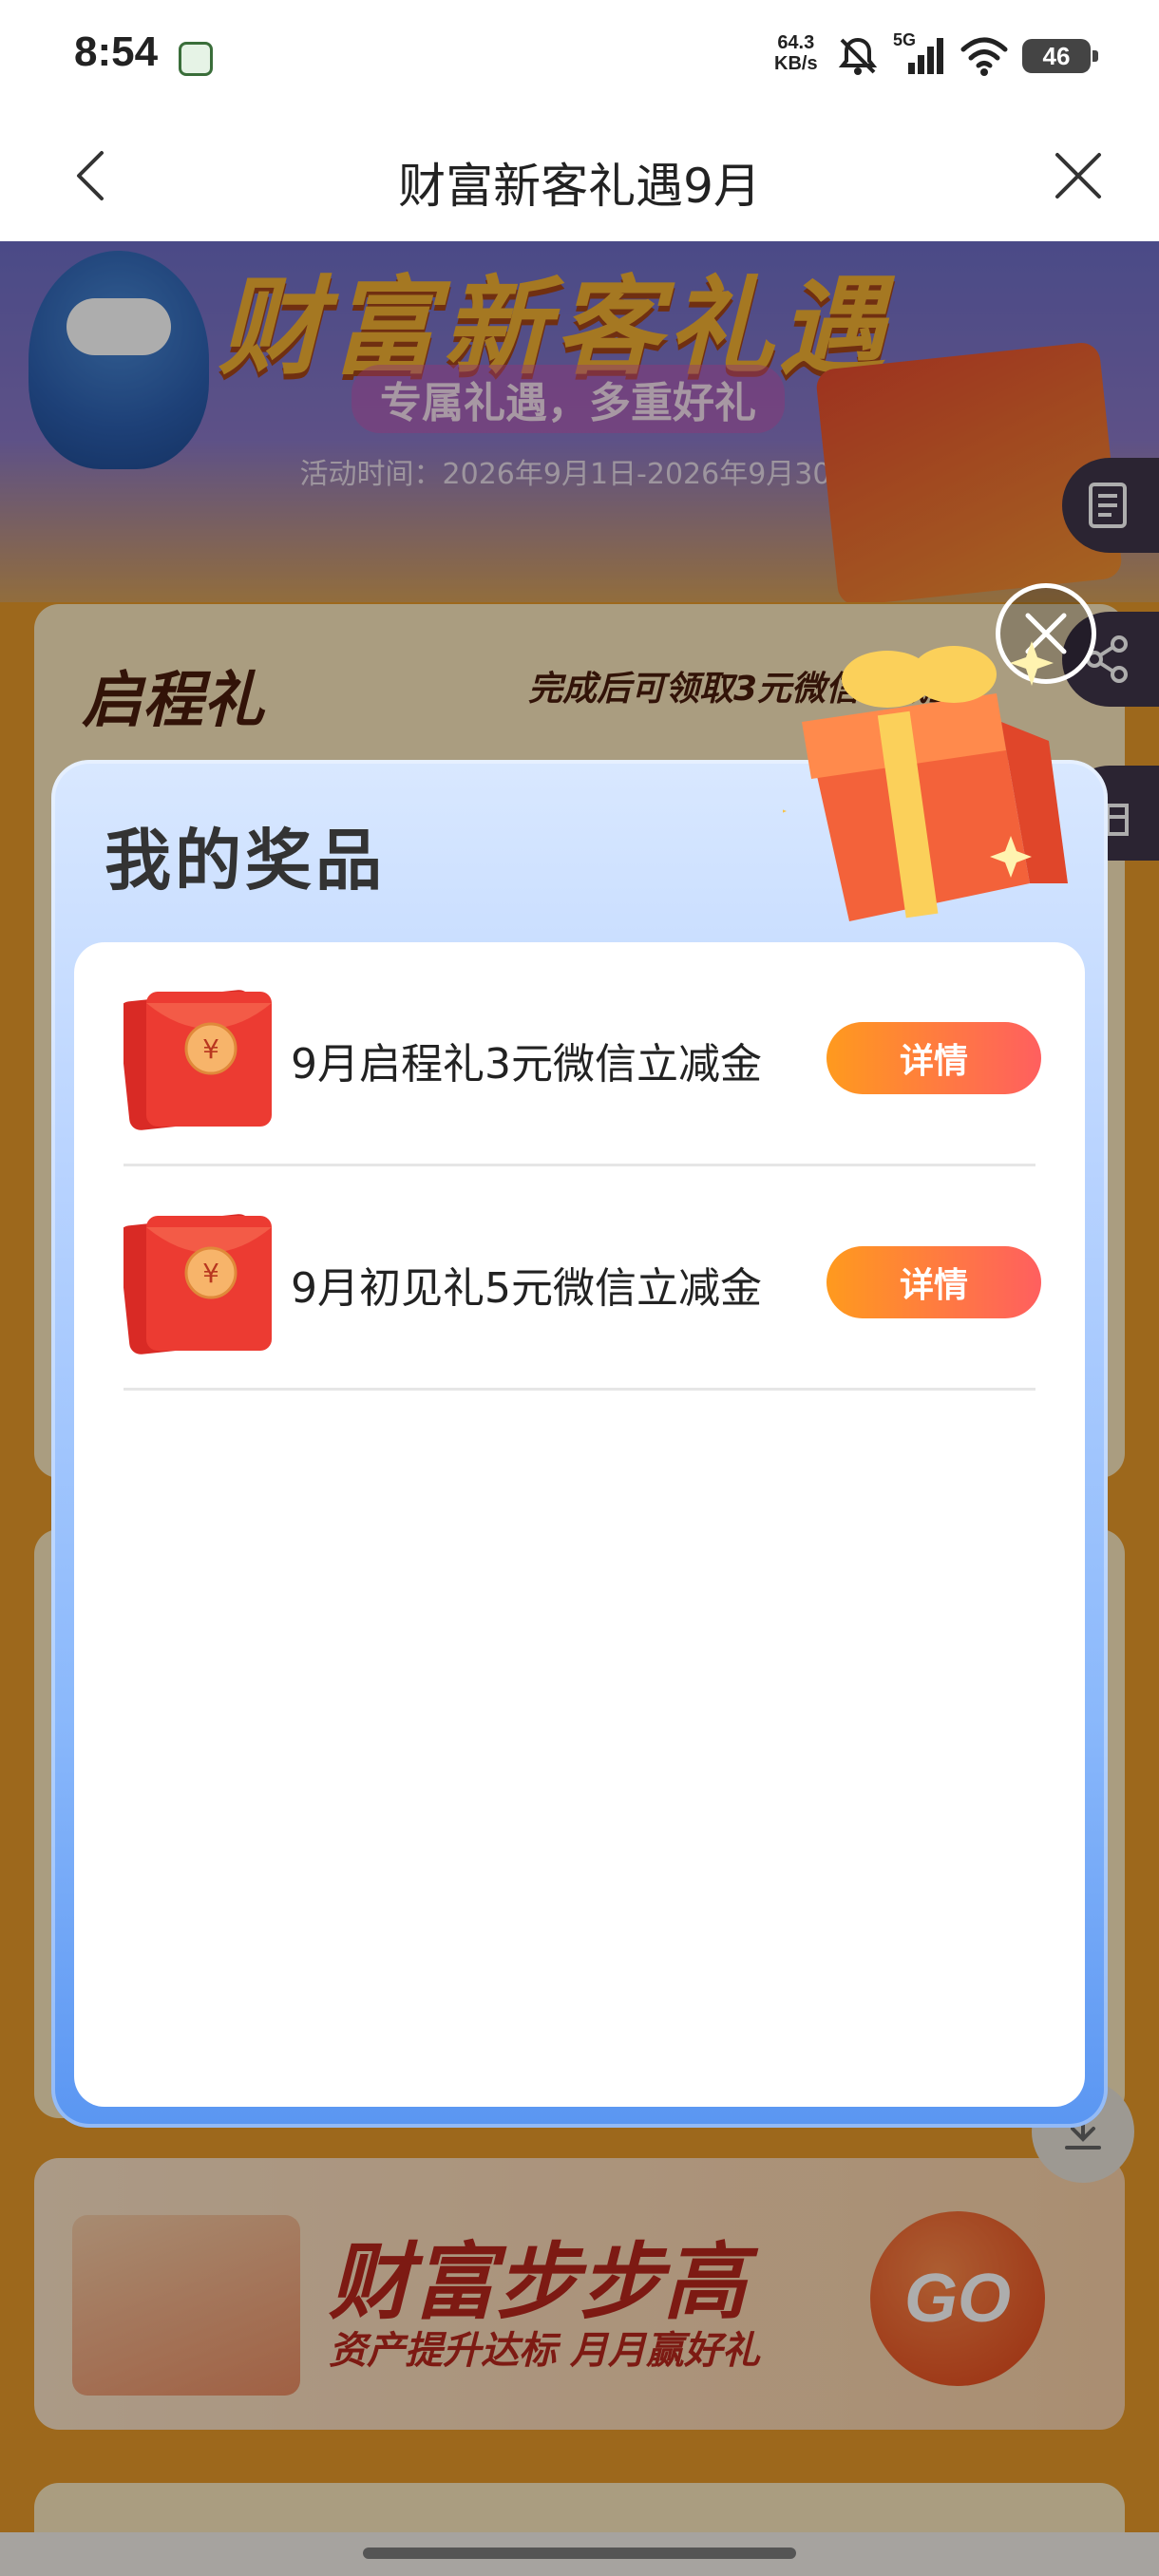  I want to click on chevron-left-icon, so click(90, 175).